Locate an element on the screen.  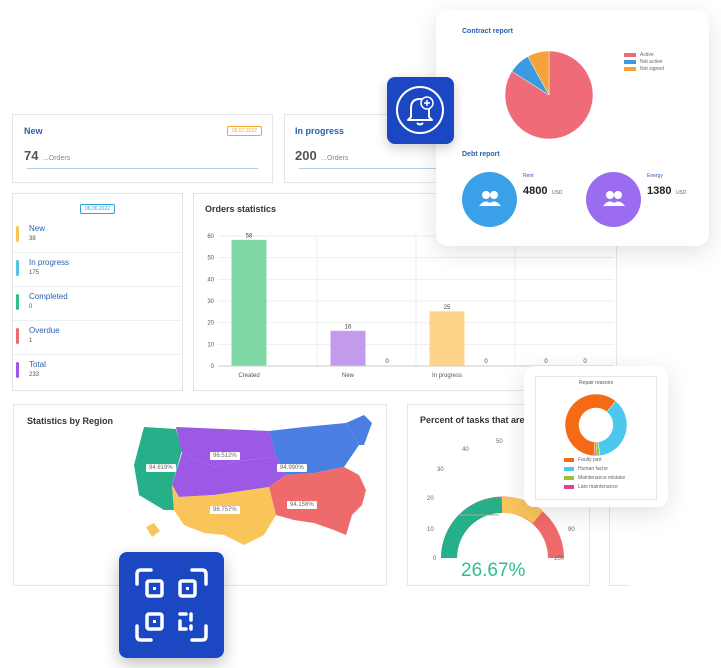
gauge-tick: 50 is located at coordinates (499, 442).